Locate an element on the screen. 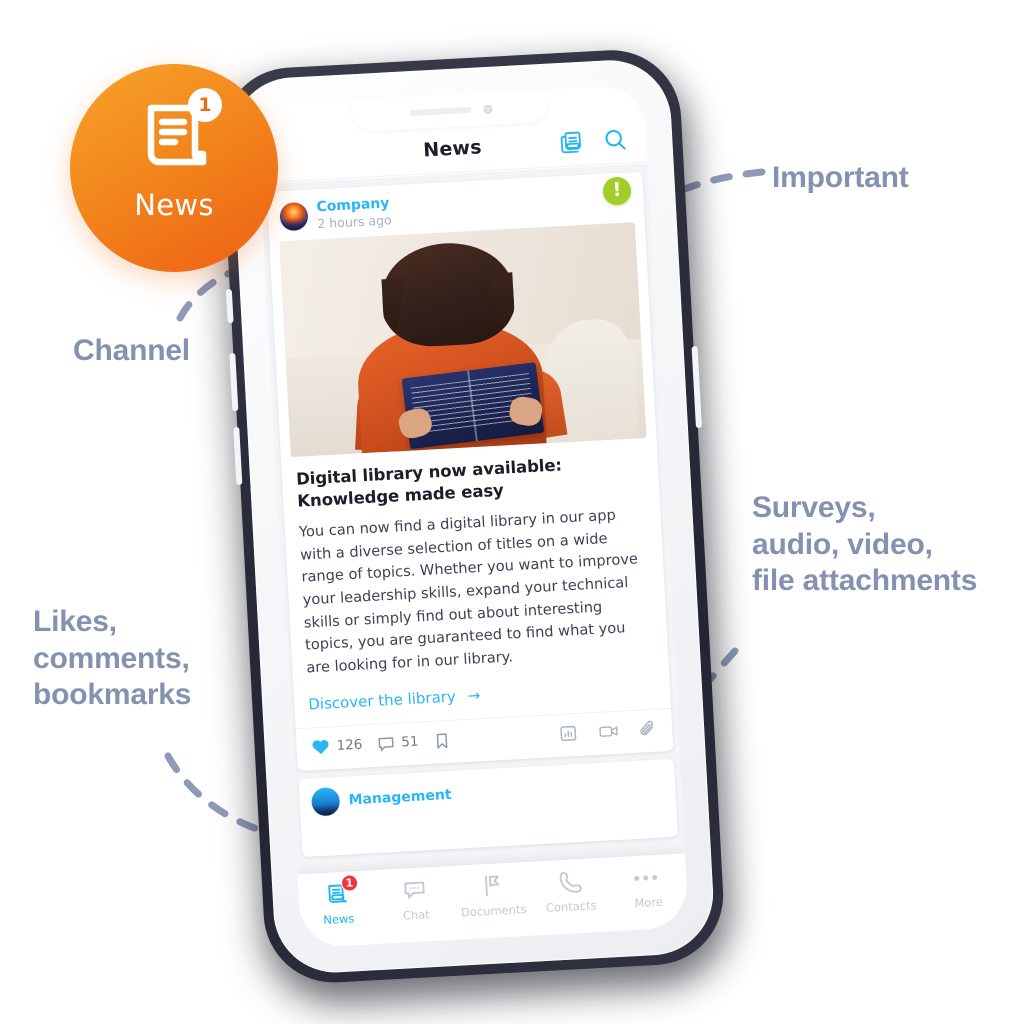 The image size is (1024, 1024). feed-post: Management is located at coordinates (488, 808).